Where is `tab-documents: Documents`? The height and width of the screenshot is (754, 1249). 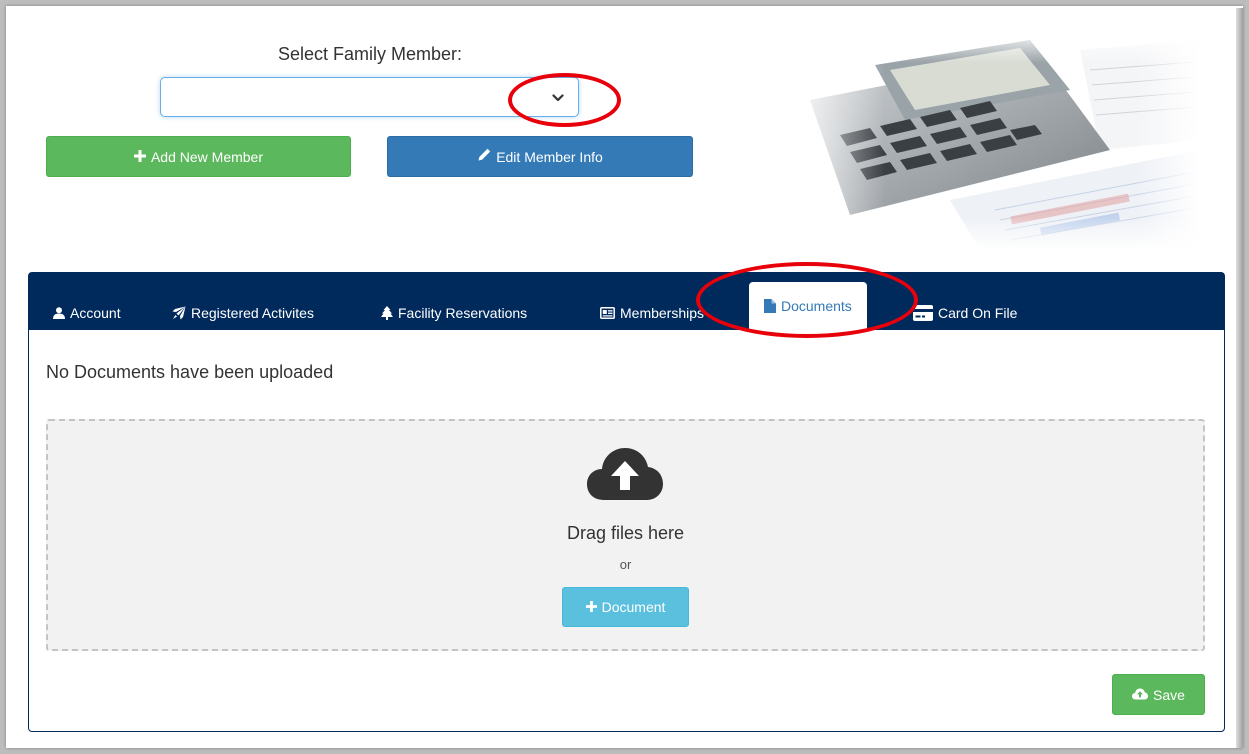
tab-documents: Documents is located at coordinates (808, 306).